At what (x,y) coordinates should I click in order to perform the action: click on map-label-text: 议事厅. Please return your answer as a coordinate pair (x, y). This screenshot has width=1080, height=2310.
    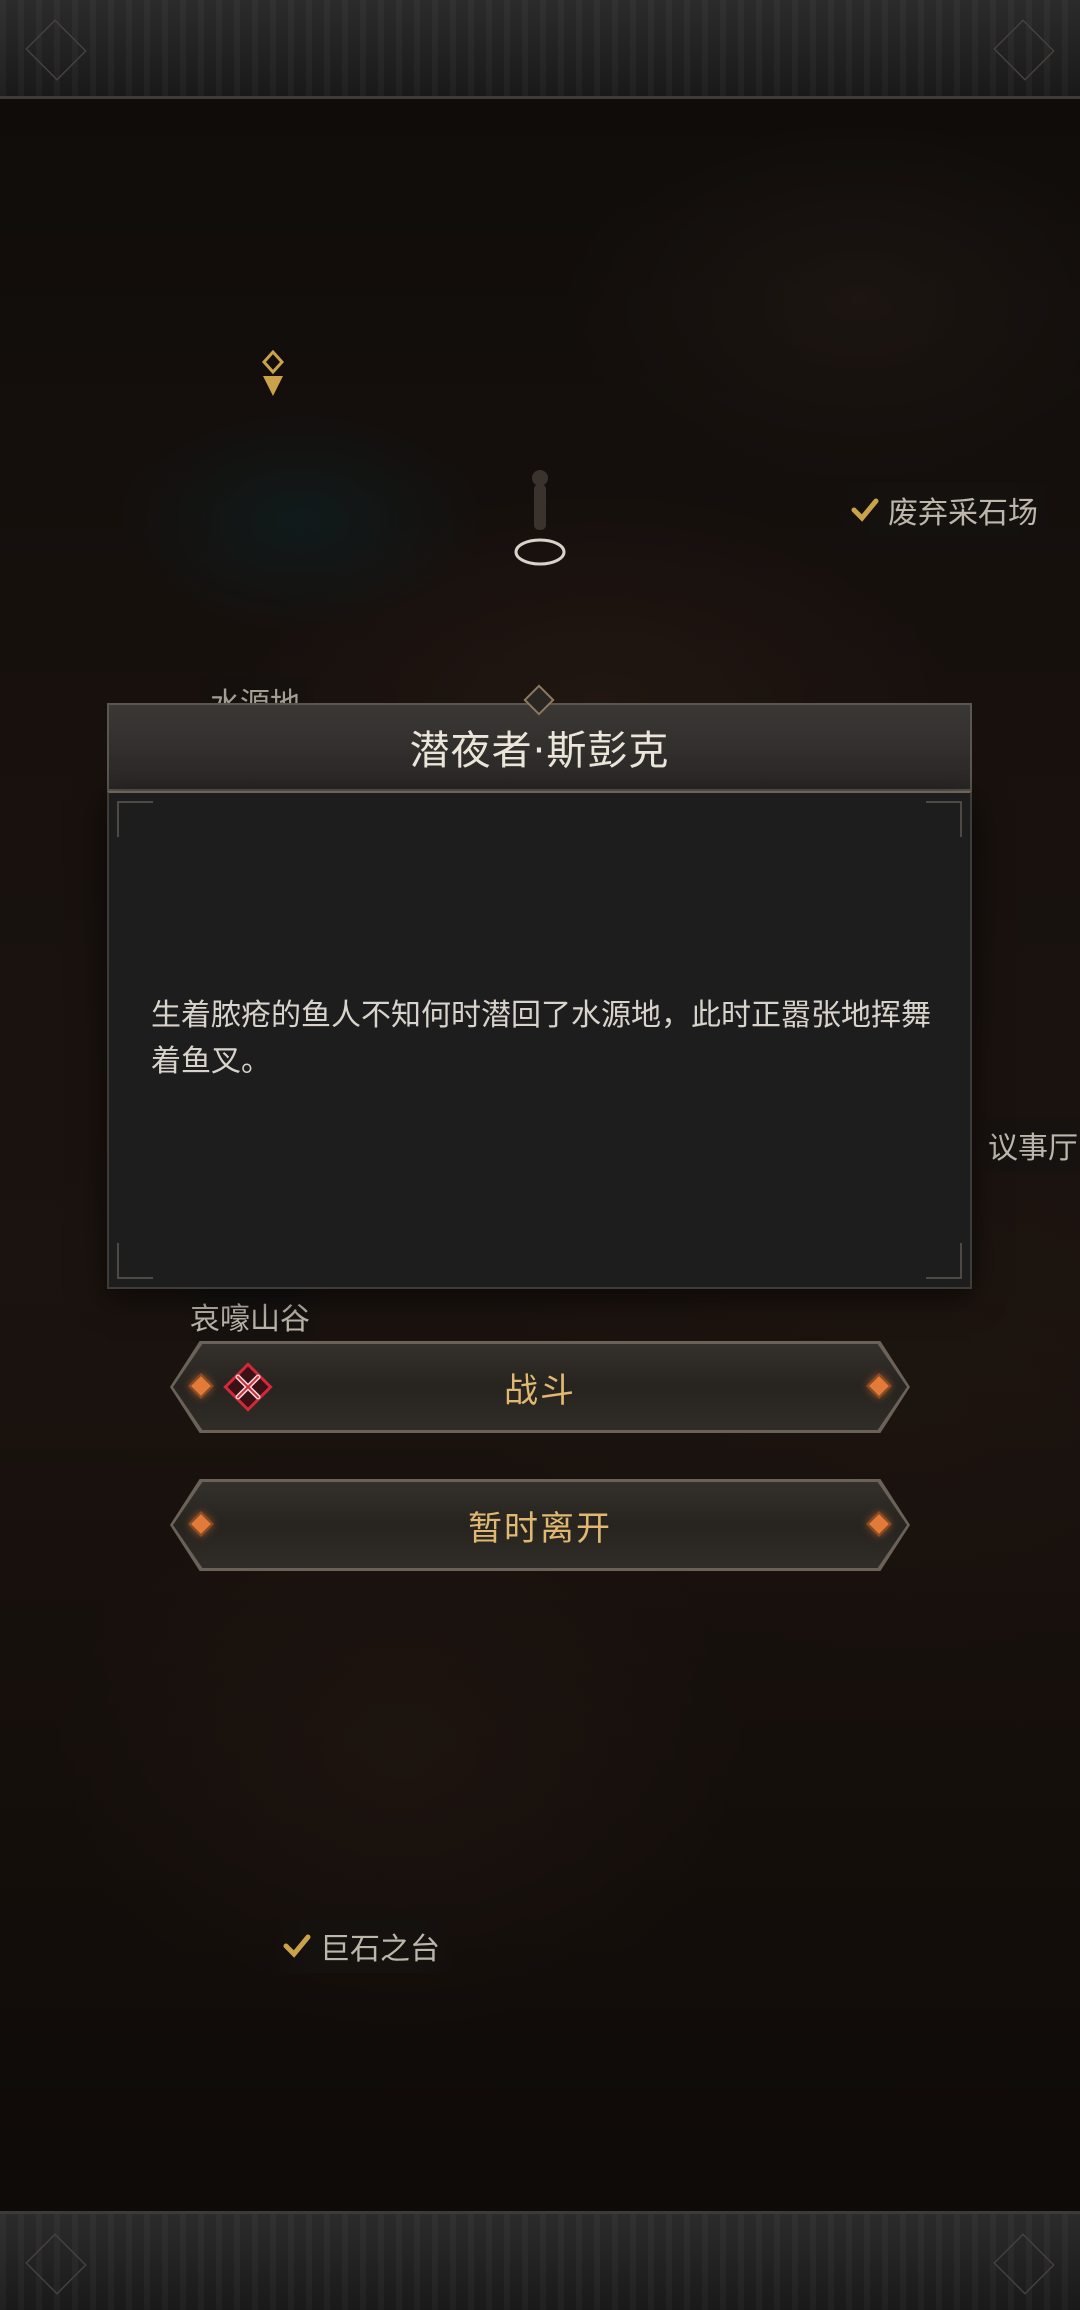
    Looking at the image, I should click on (1033, 1148).